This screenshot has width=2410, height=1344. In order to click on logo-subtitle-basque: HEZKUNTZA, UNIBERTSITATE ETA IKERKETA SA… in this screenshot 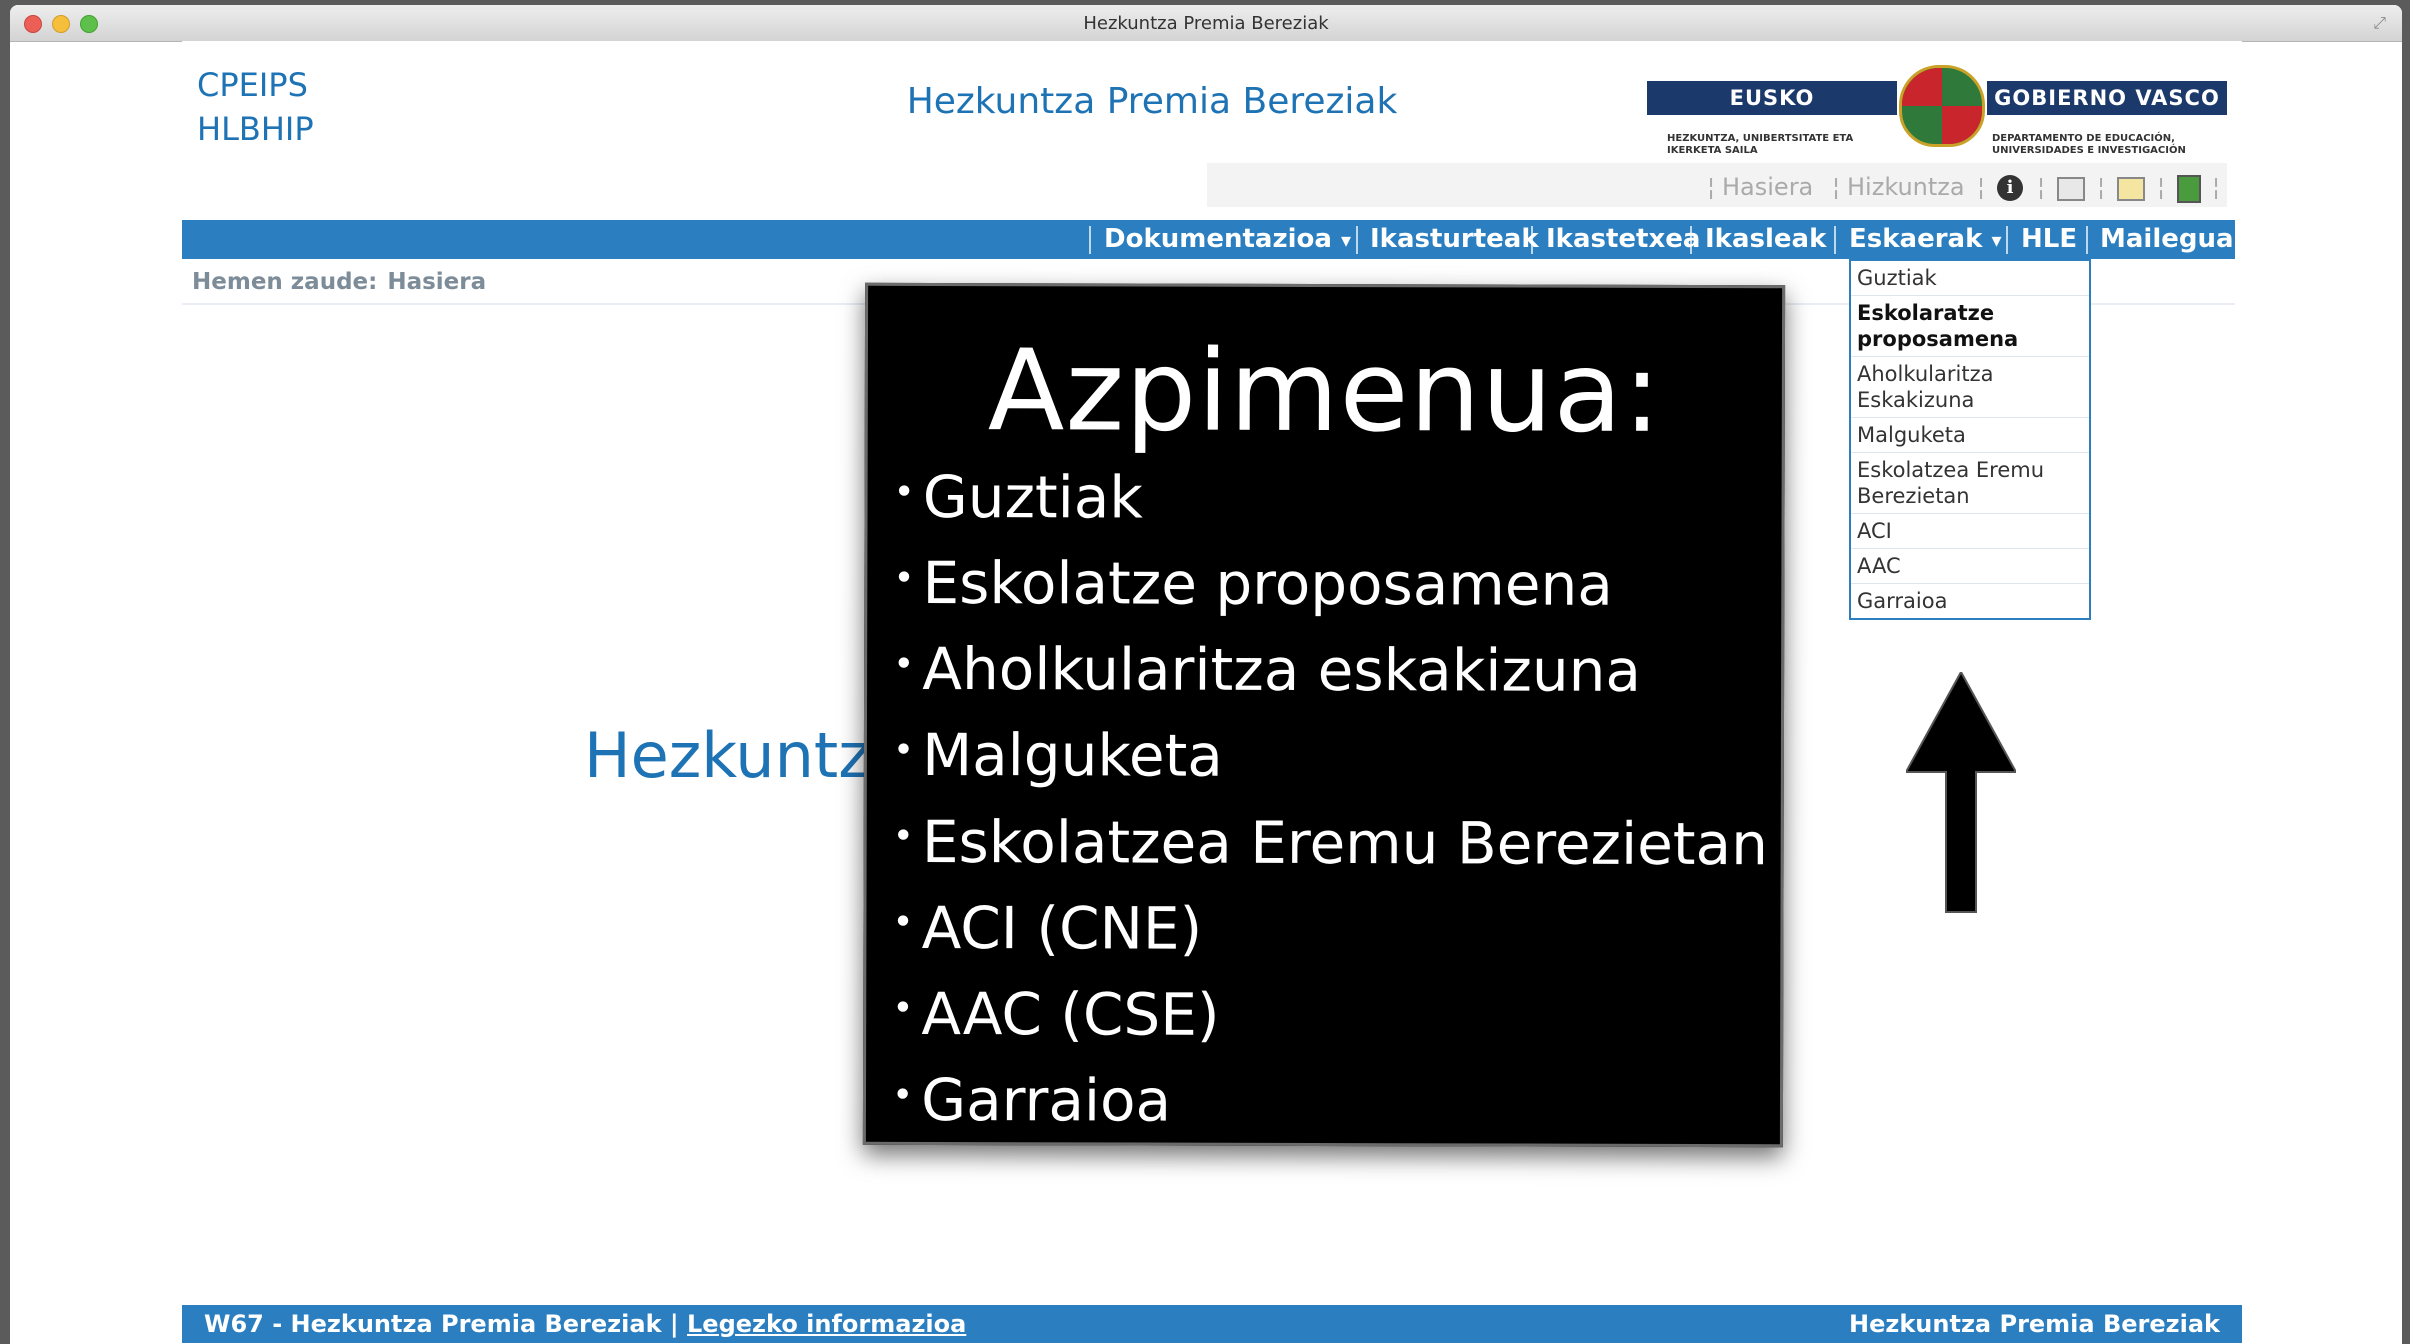, I will do `click(1760, 144)`.